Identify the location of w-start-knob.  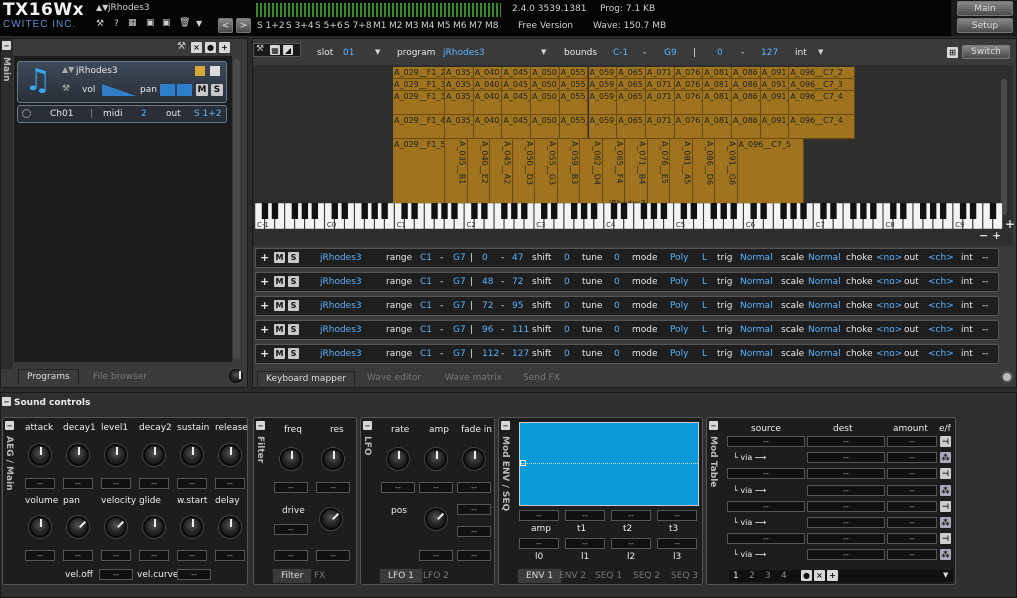
(192, 527).